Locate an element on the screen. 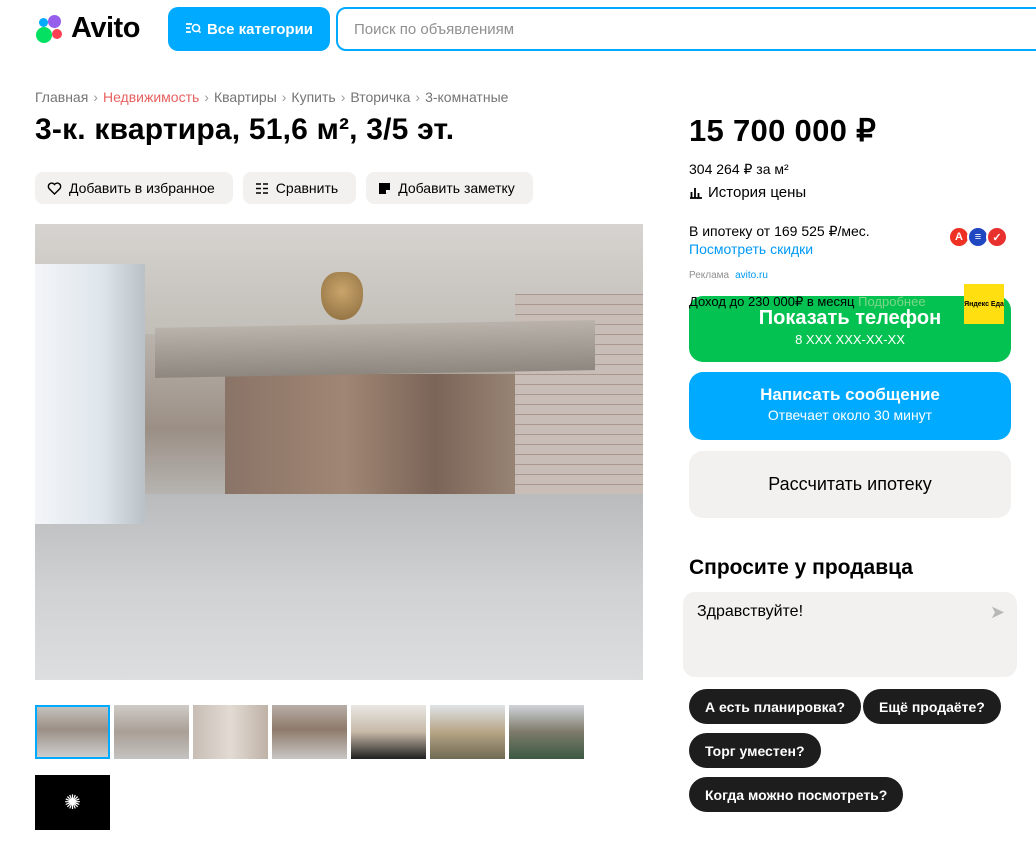 The image size is (1036, 843). calculate-mortgage-label: Рассчитать ипотеку is located at coordinates (850, 484).